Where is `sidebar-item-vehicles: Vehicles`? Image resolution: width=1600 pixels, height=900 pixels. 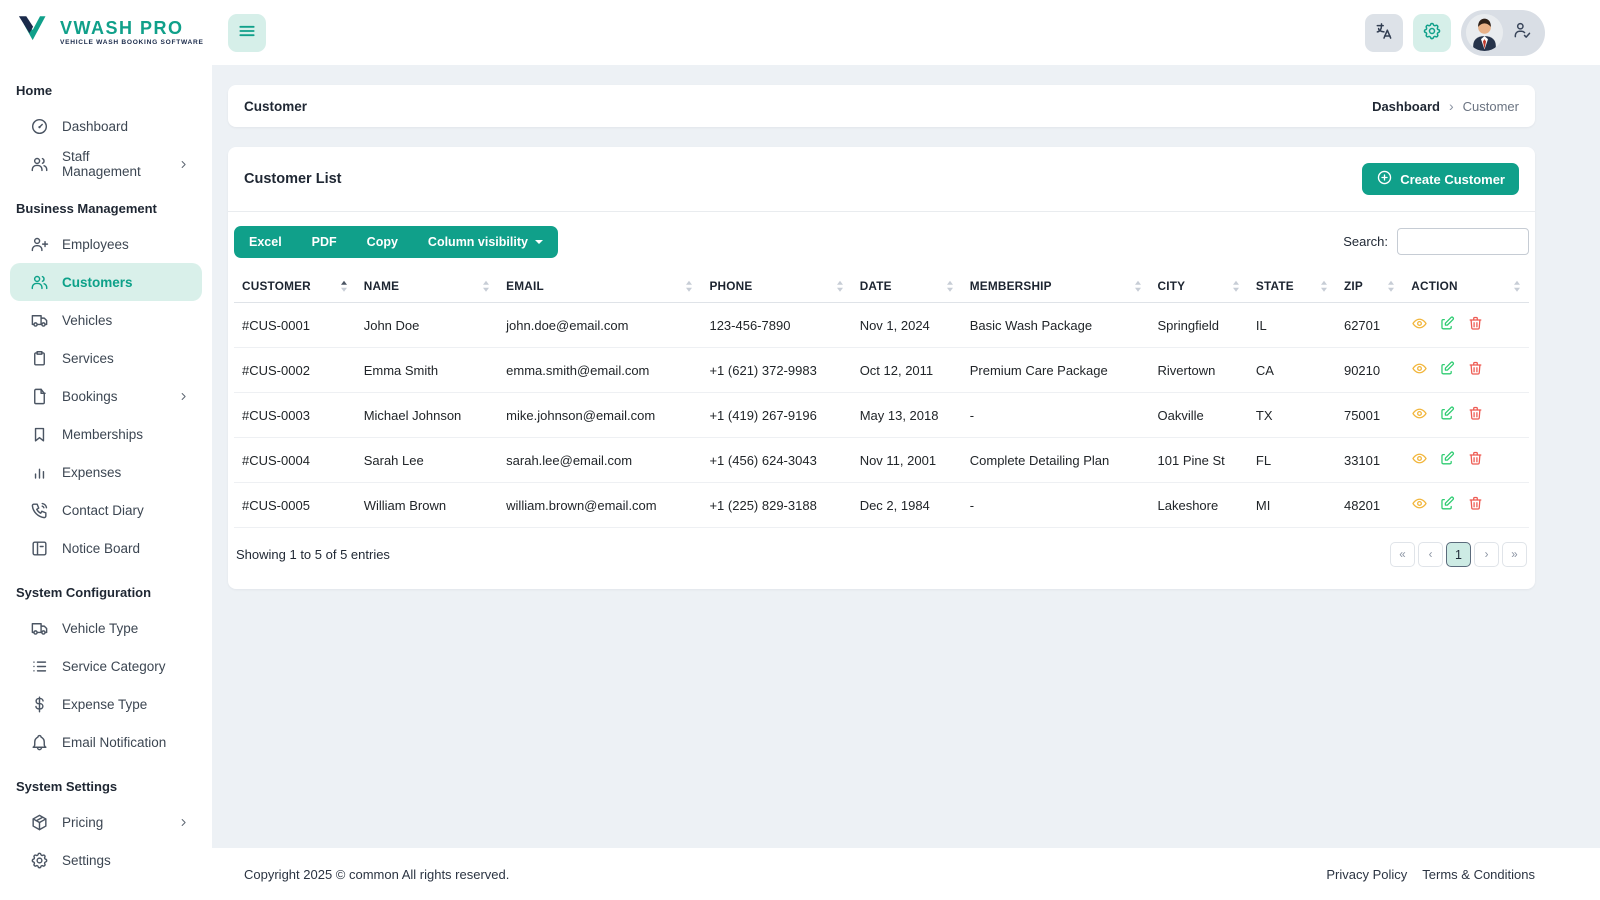
sidebar-item-vehicles: Vehicles is located at coordinates (106, 320).